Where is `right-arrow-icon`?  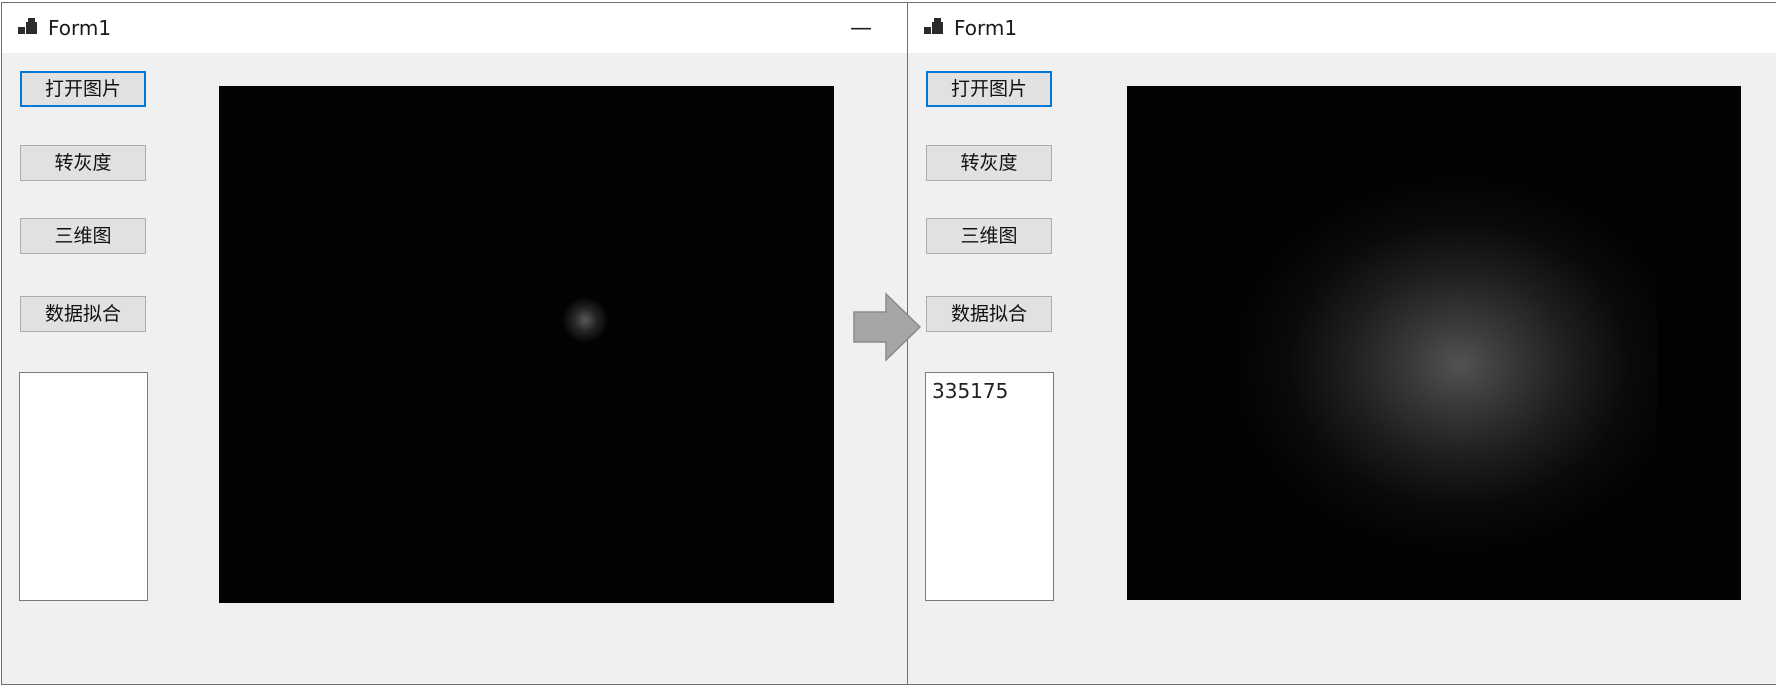 right-arrow-icon is located at coordinates (887, 327).